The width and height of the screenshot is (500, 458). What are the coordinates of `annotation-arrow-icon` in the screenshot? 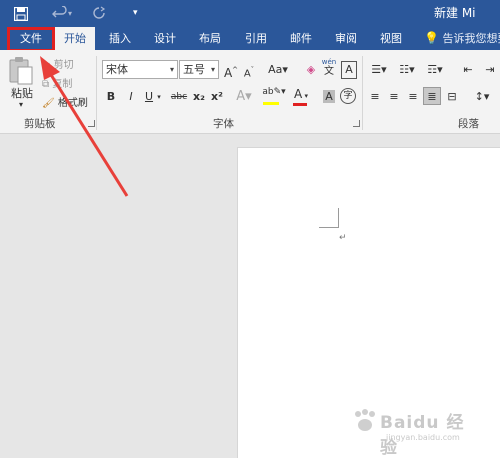 It's located at (84, 126).